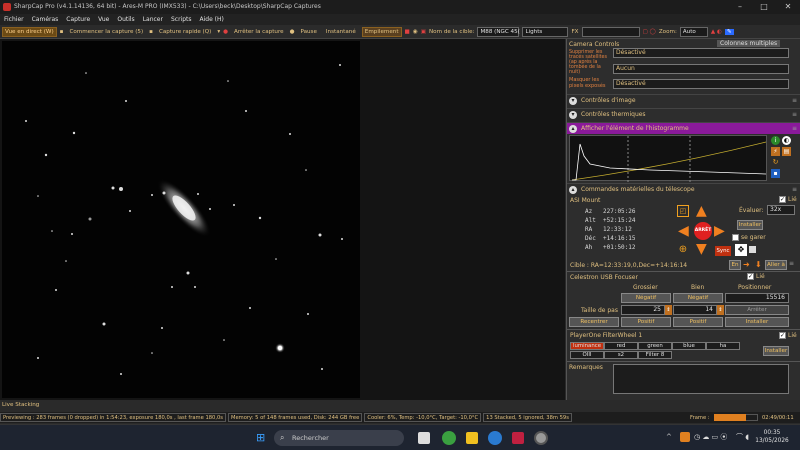 Image resolution: width=800 pixels, height=450 pixels. I want to click on focuser-stop-button: Arrêter, so click(757, 310).